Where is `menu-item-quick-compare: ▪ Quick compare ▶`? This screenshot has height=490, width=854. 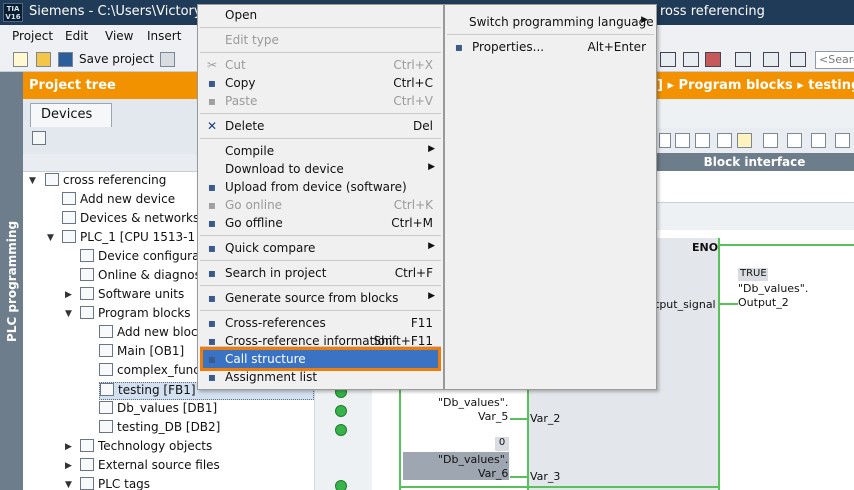 menu-item-quick-compare: ▪ Quick compare ▶ is located at coordinates (320, 248).